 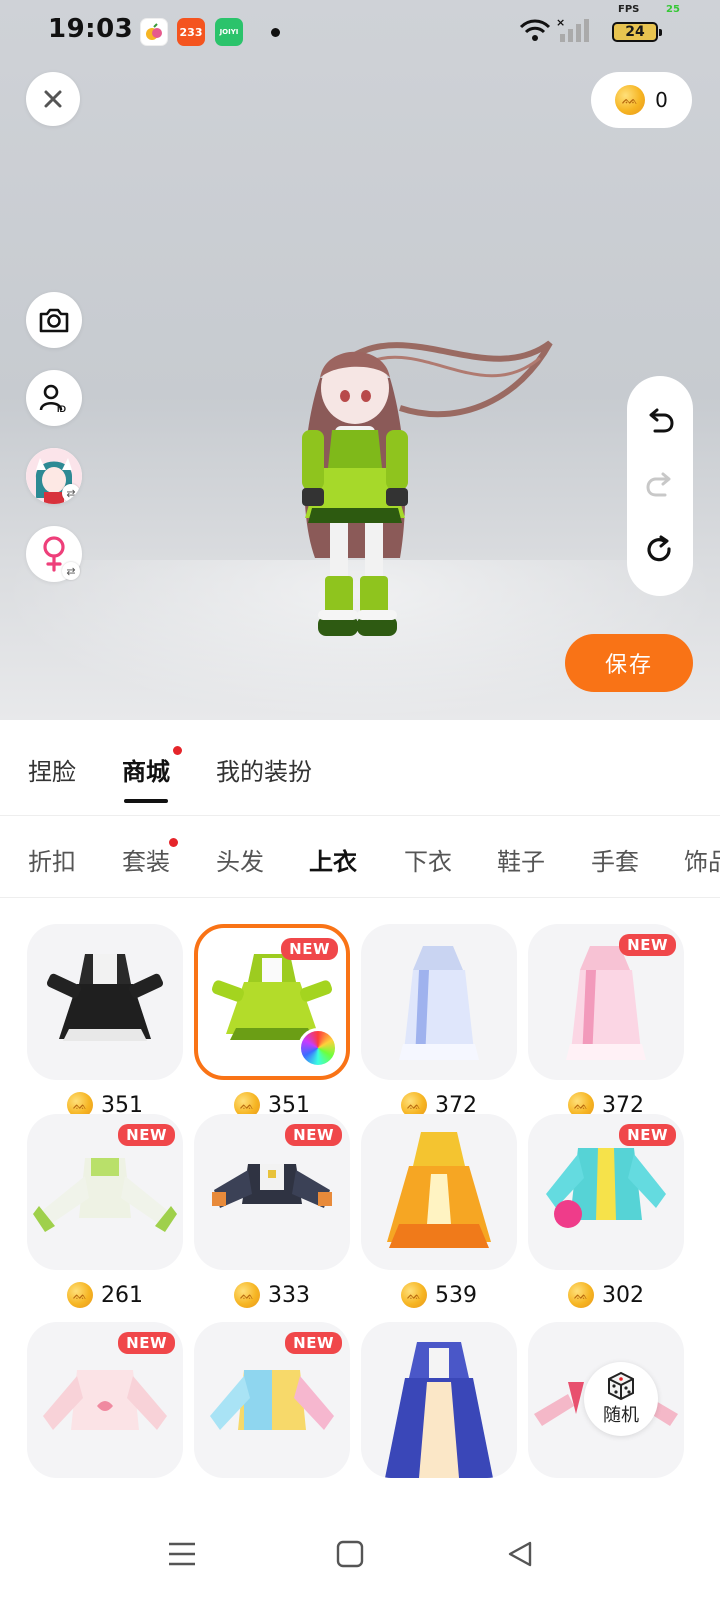 I want to click on avatar-id-button: ID, so click(x=54, y=398).